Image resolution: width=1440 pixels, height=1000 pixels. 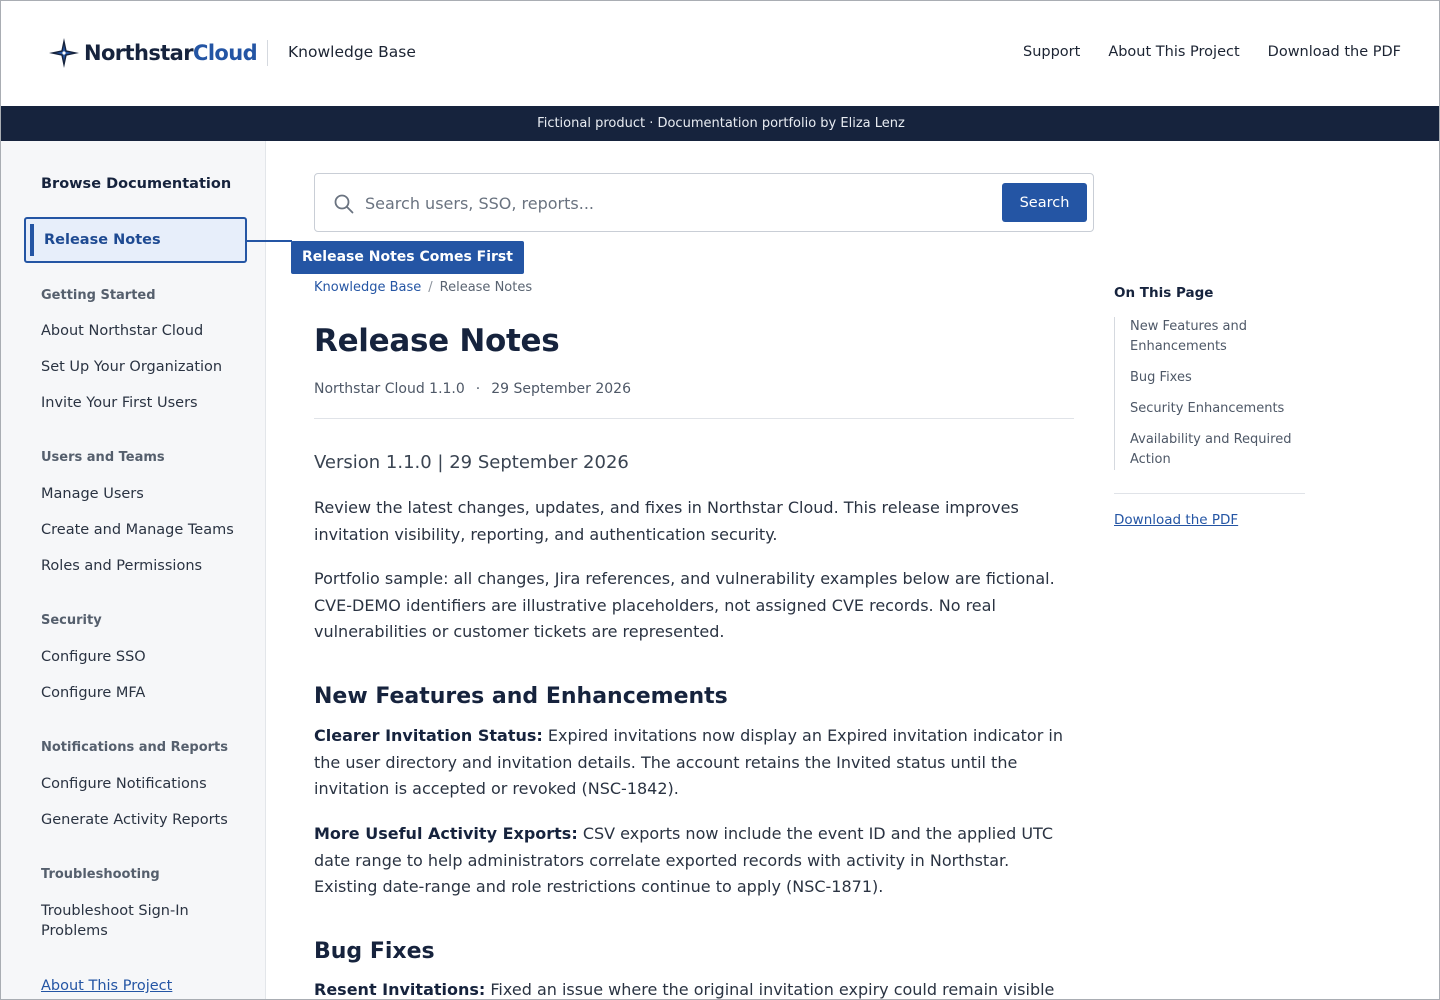 I want to click on brand-logo: NorthstarCloud, so click(x=153, y=53).